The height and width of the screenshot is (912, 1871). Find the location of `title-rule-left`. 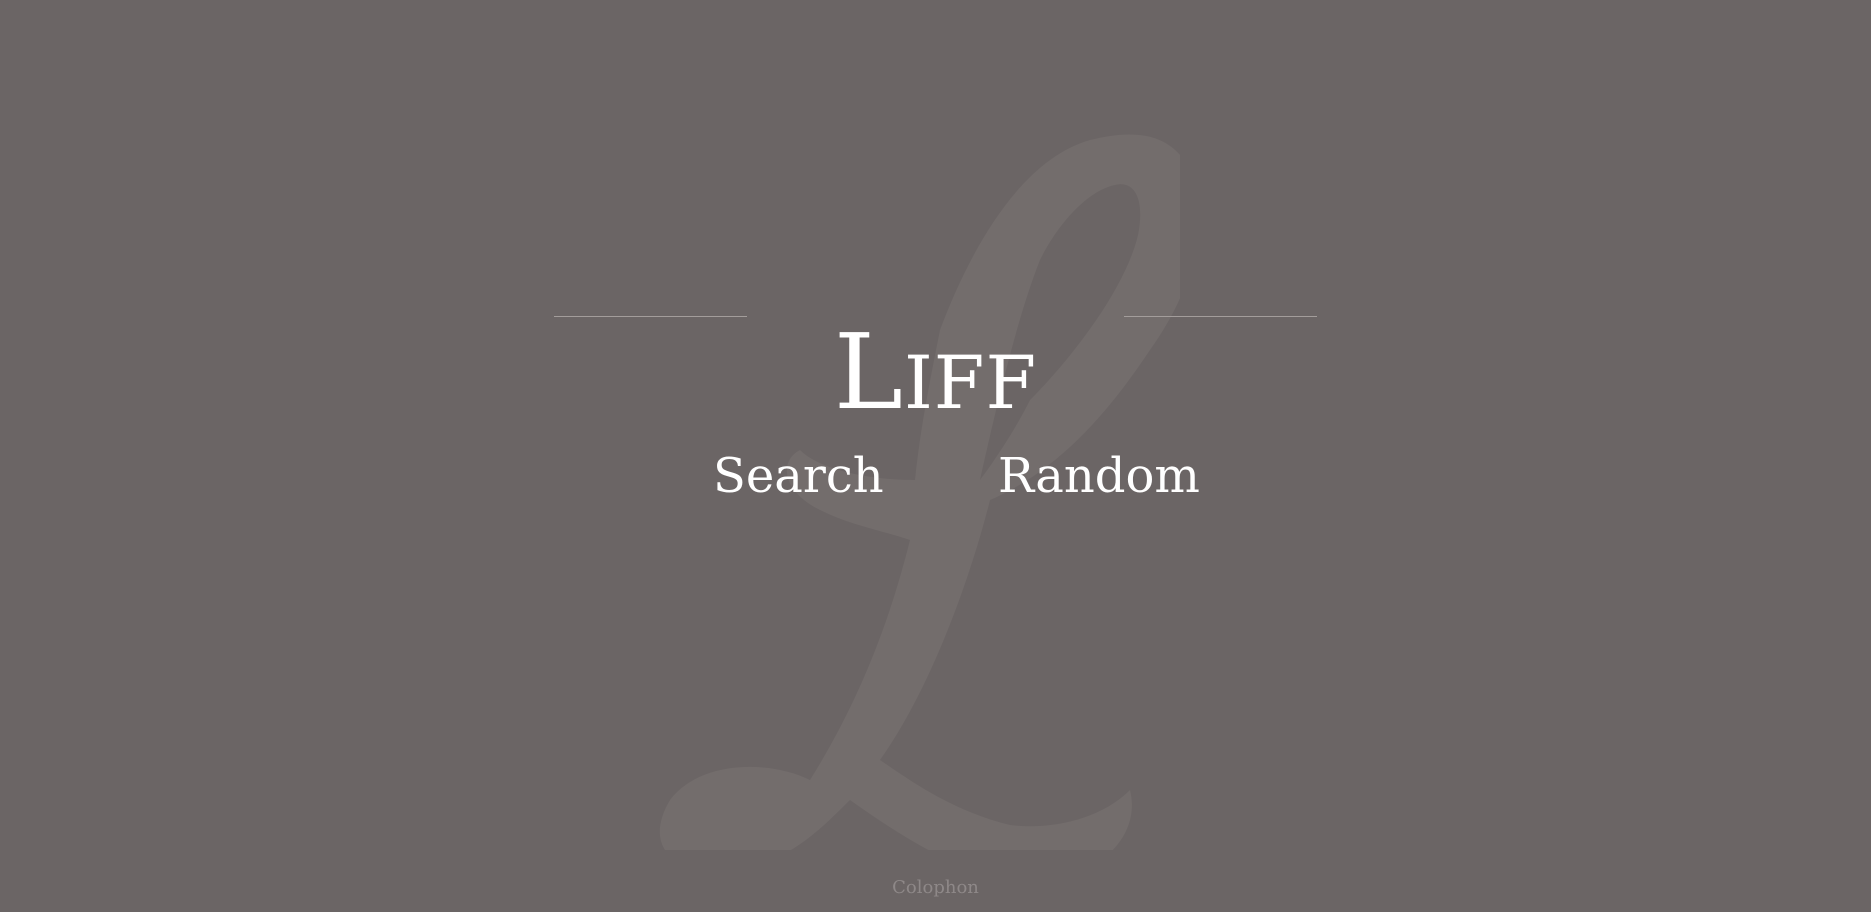

title-rule-left is located at coordinates (650, 316).